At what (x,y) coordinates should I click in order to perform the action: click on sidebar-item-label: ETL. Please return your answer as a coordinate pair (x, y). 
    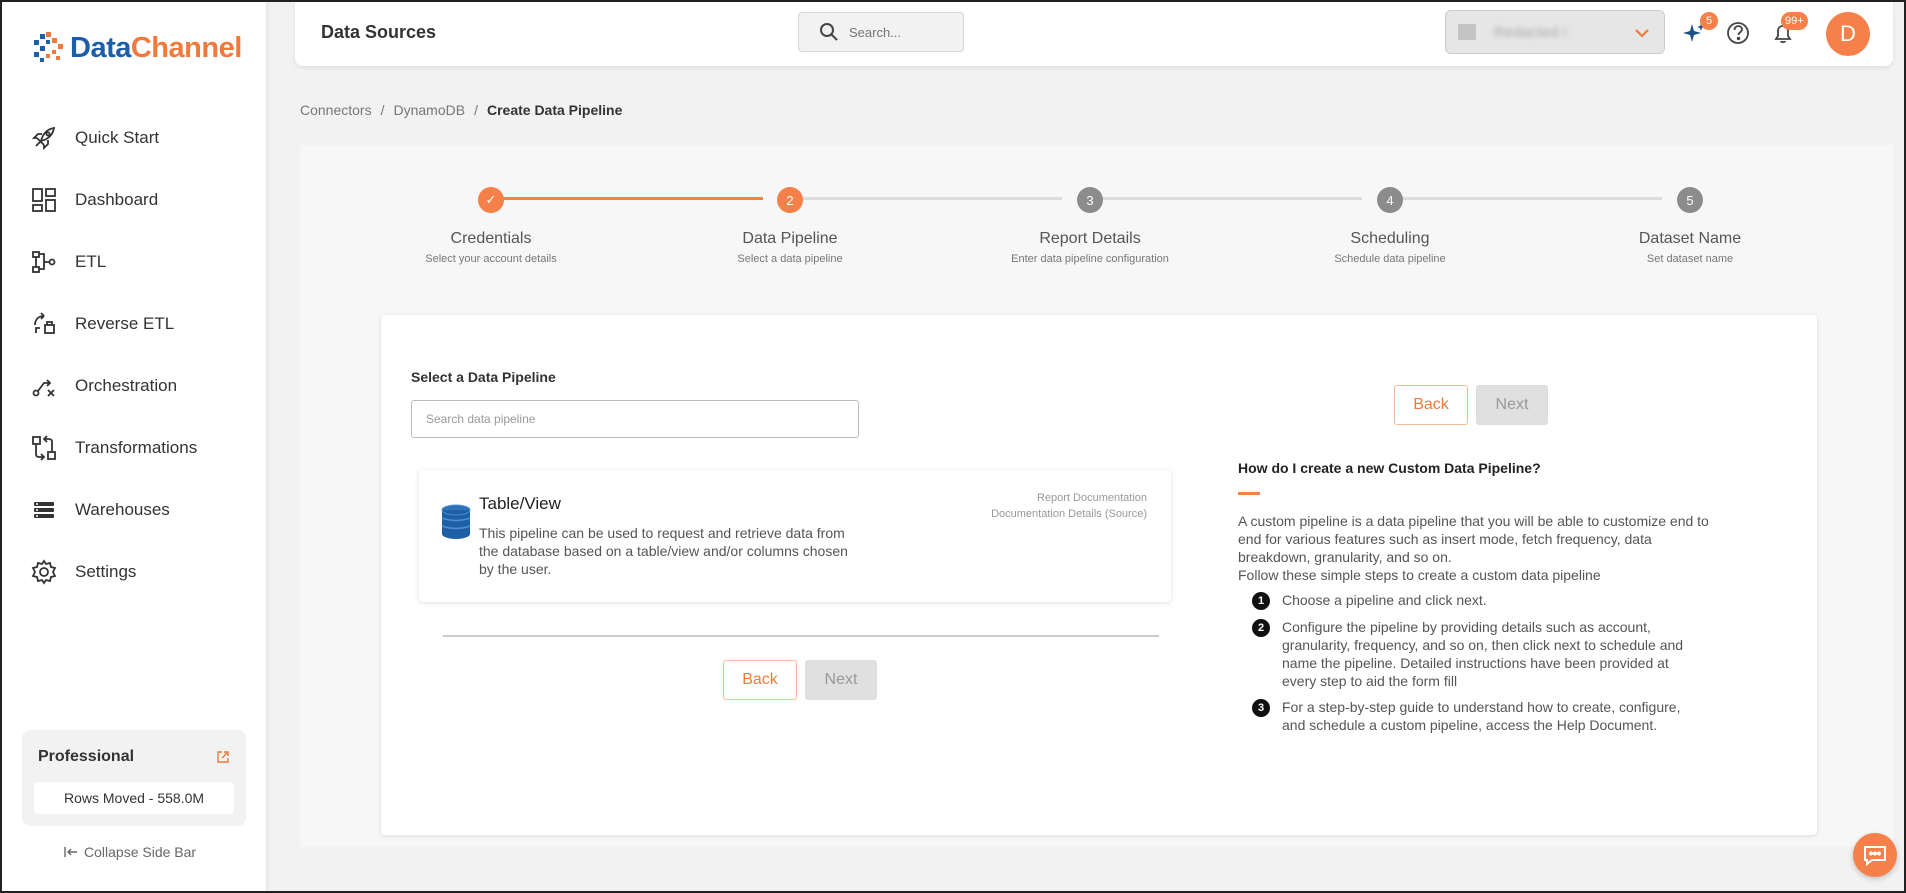
    Looking at the image, I should click on (91, 261).